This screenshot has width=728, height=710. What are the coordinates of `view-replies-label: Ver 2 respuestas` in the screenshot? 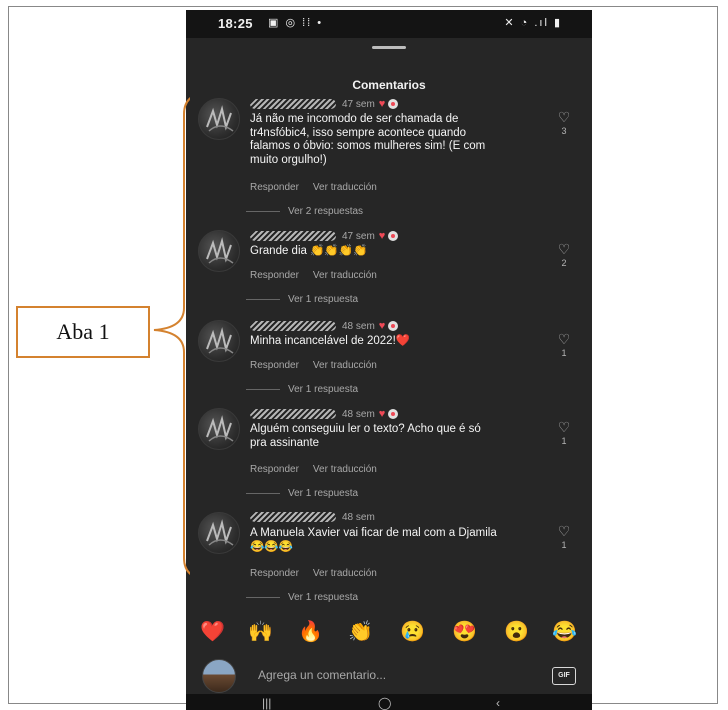 It's located at (326, 211).